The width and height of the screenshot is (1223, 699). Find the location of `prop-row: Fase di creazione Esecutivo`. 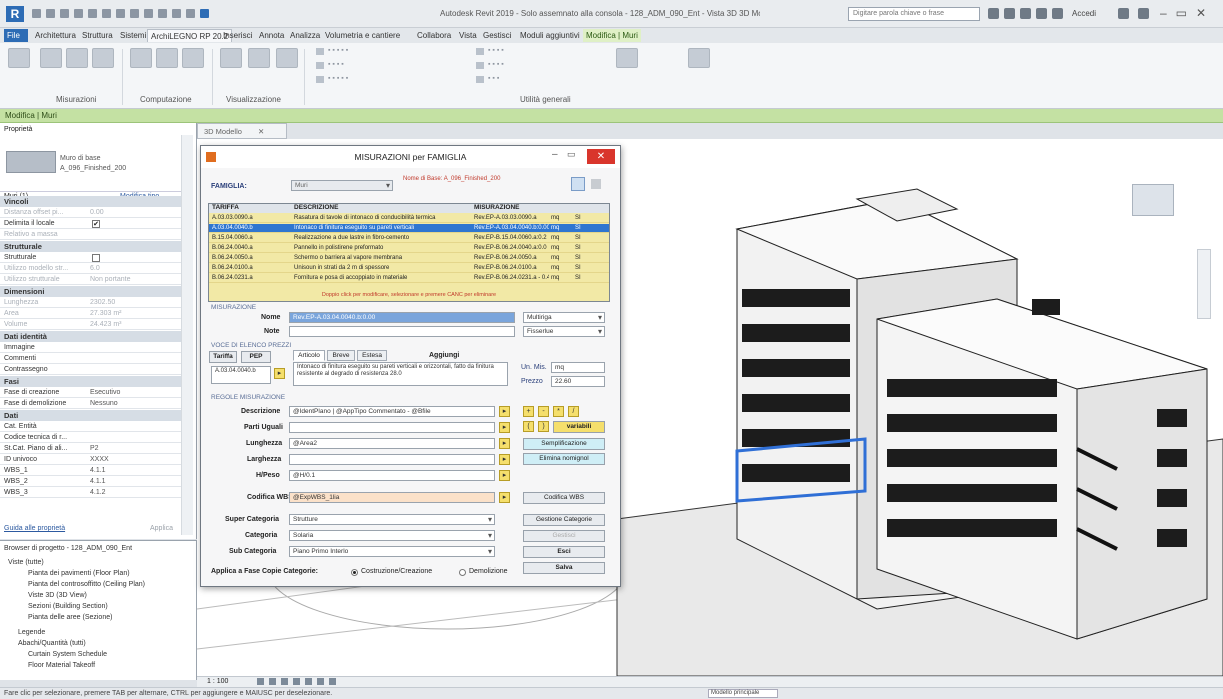

prop-row: Fase di creazione Esecutivo is located at coordinates (90, 392).